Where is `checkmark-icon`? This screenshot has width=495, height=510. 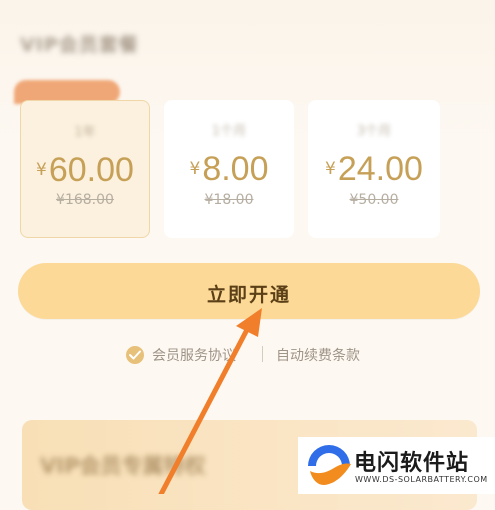 checkmark-icon is located at coordinates (135, 355).